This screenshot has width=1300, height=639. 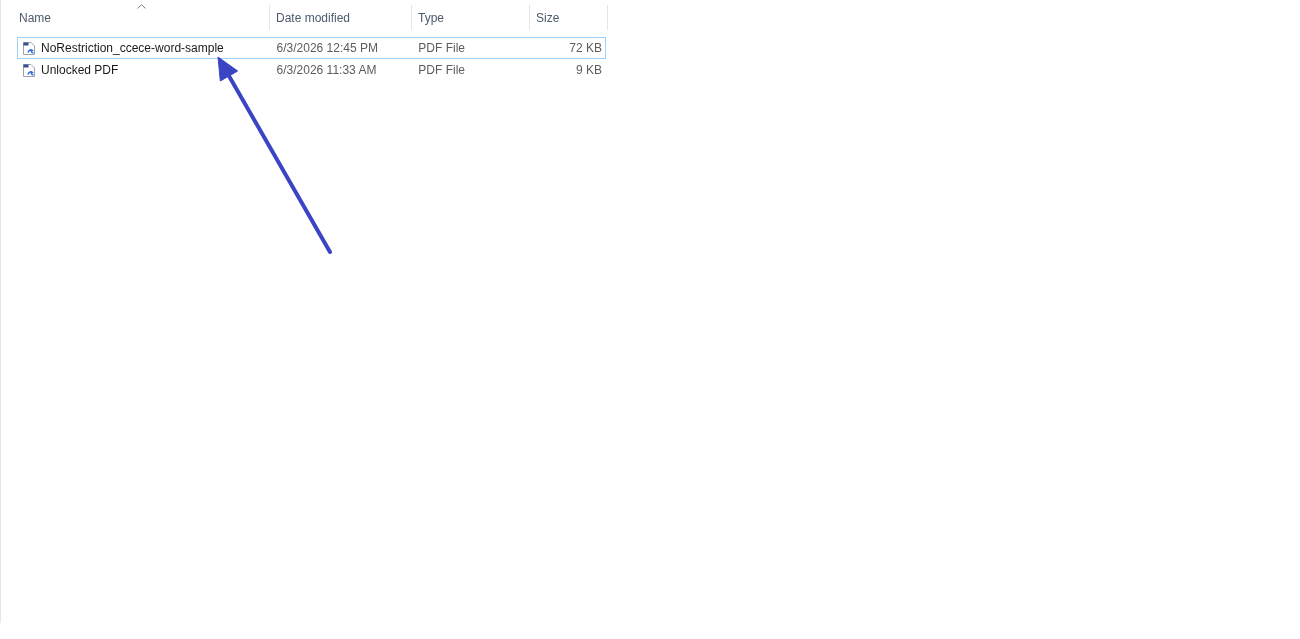 I want to click on date-modified: 6/3/2026 12:45 PM, so click(x=327, y=48).